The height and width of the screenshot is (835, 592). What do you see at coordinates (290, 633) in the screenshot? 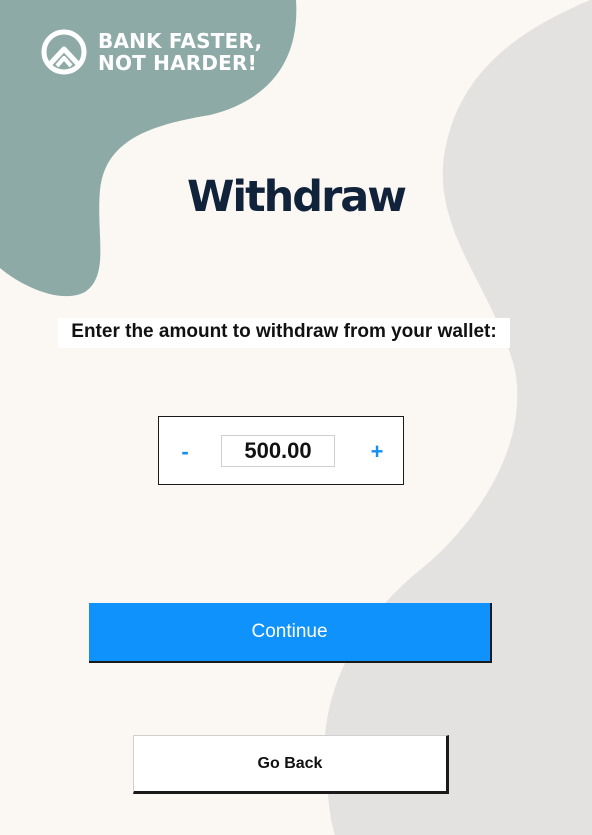
I see `continue-button: Continue` at bounding box center [290, 633].